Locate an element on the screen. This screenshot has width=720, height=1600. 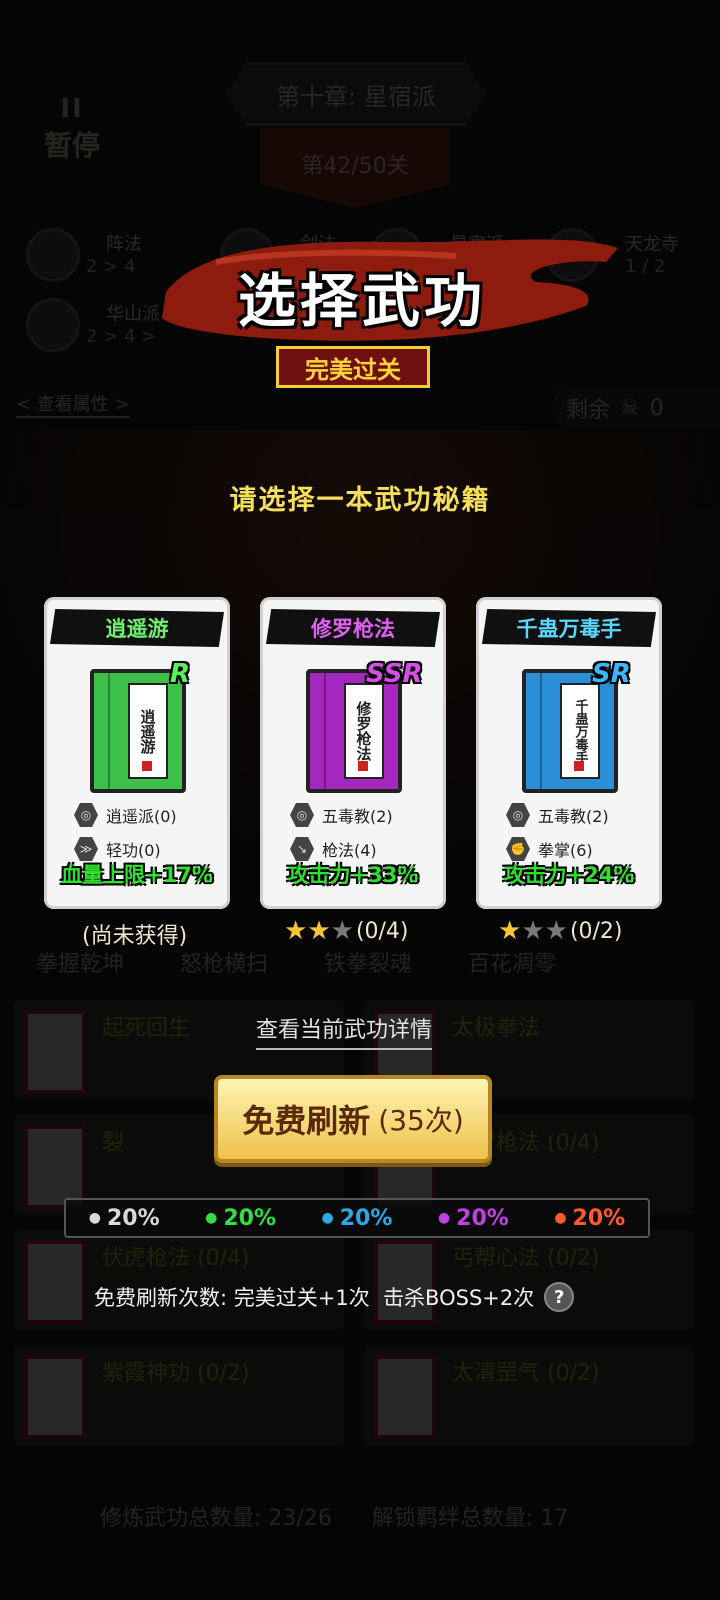
help-icon: ? is located at coordinates (559, 1297).